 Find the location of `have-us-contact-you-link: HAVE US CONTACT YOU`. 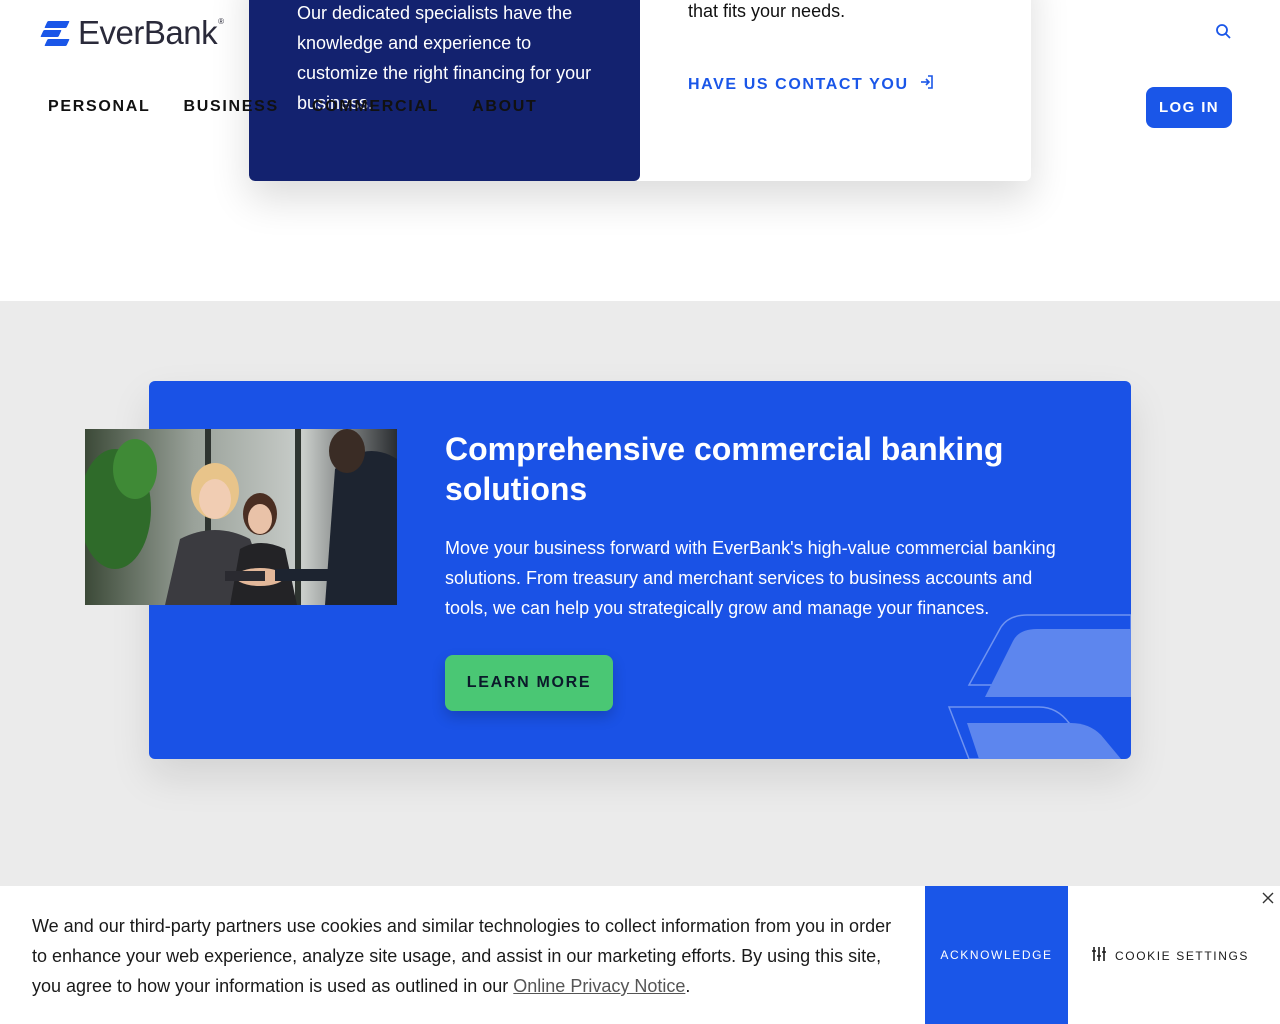

have-us-contact-you-link: HAVE US CONTACT YOU is located at coordinates (811, 84).